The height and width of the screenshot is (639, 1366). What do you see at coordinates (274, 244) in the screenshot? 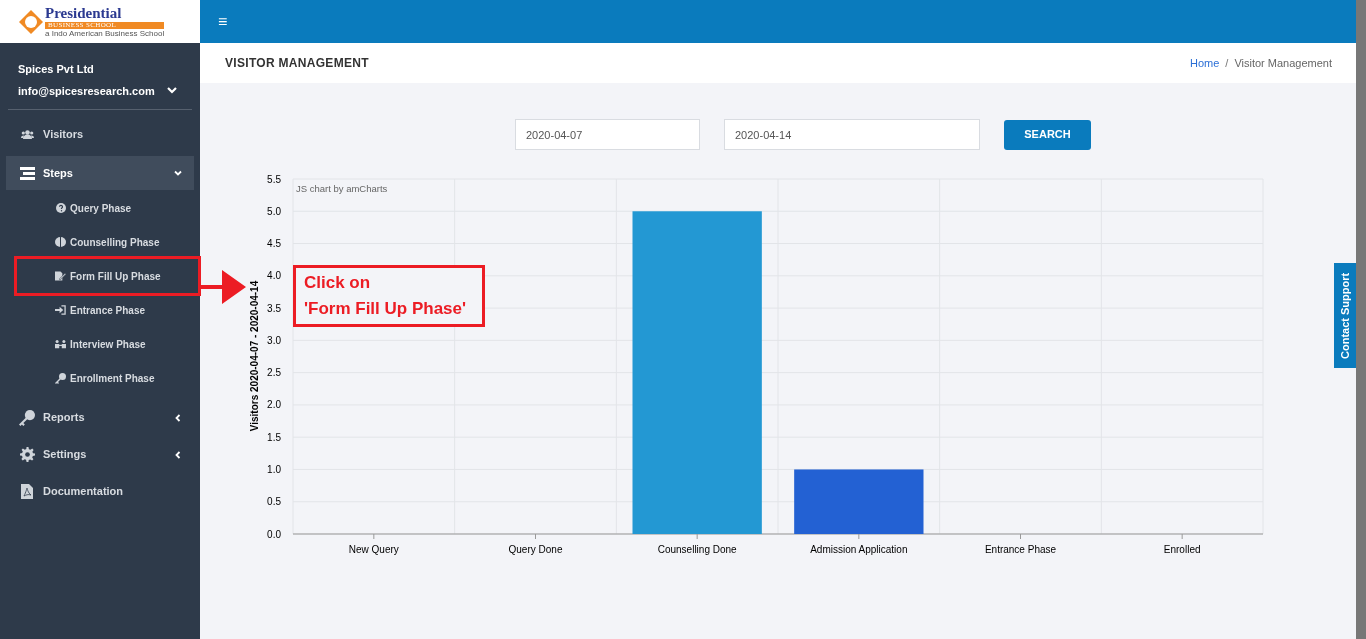
I see `y-tick-label: 4.5` at bounding box center [274, 244].